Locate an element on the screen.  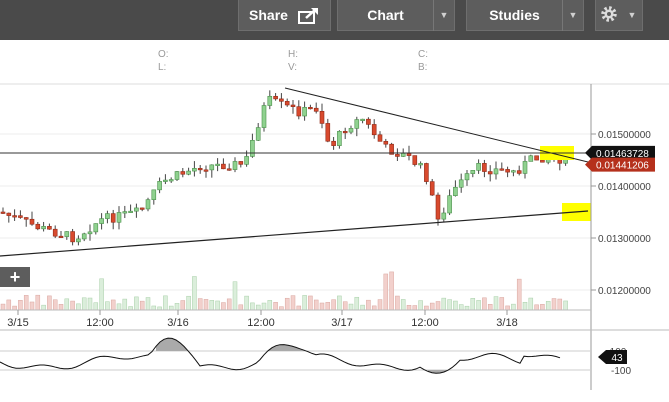
plus-icon: + is located at coordinates (15, 277).